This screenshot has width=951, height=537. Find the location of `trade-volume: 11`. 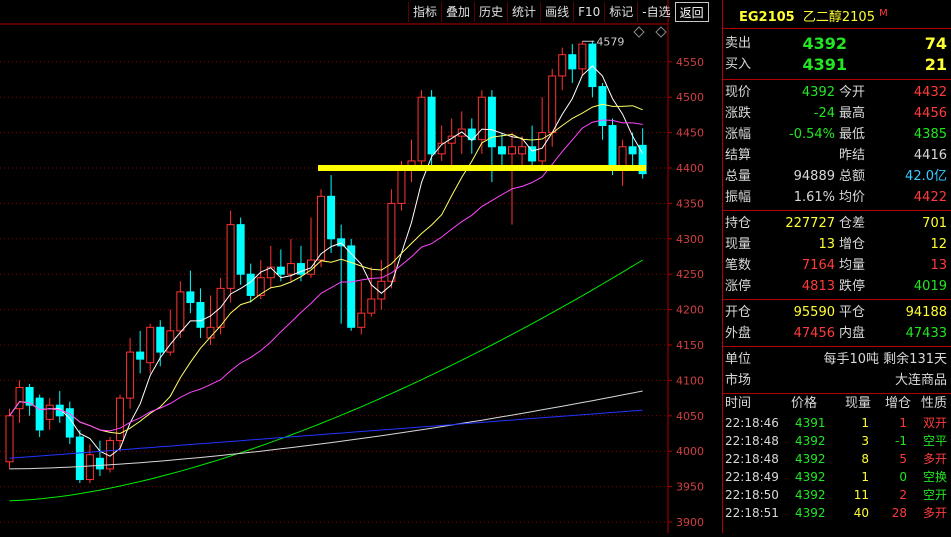

trade-volume: 11 is located at coordinates (861, 495).